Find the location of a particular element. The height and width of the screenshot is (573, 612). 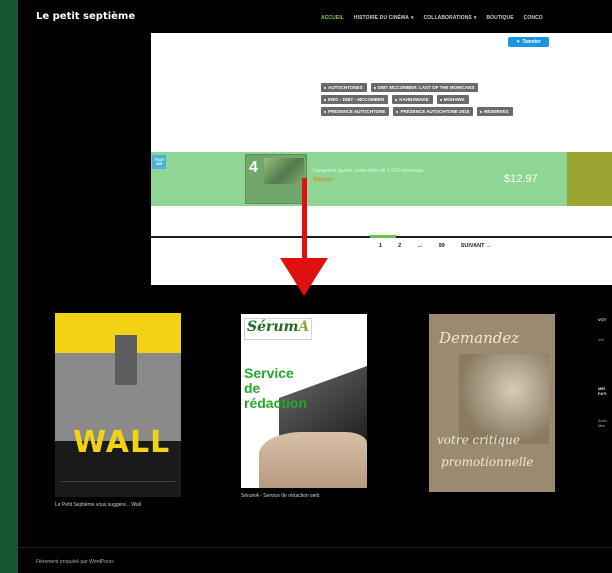

tag-link: PRÉSENCE AUTOCHTONE is located at coordinates (355, 111).